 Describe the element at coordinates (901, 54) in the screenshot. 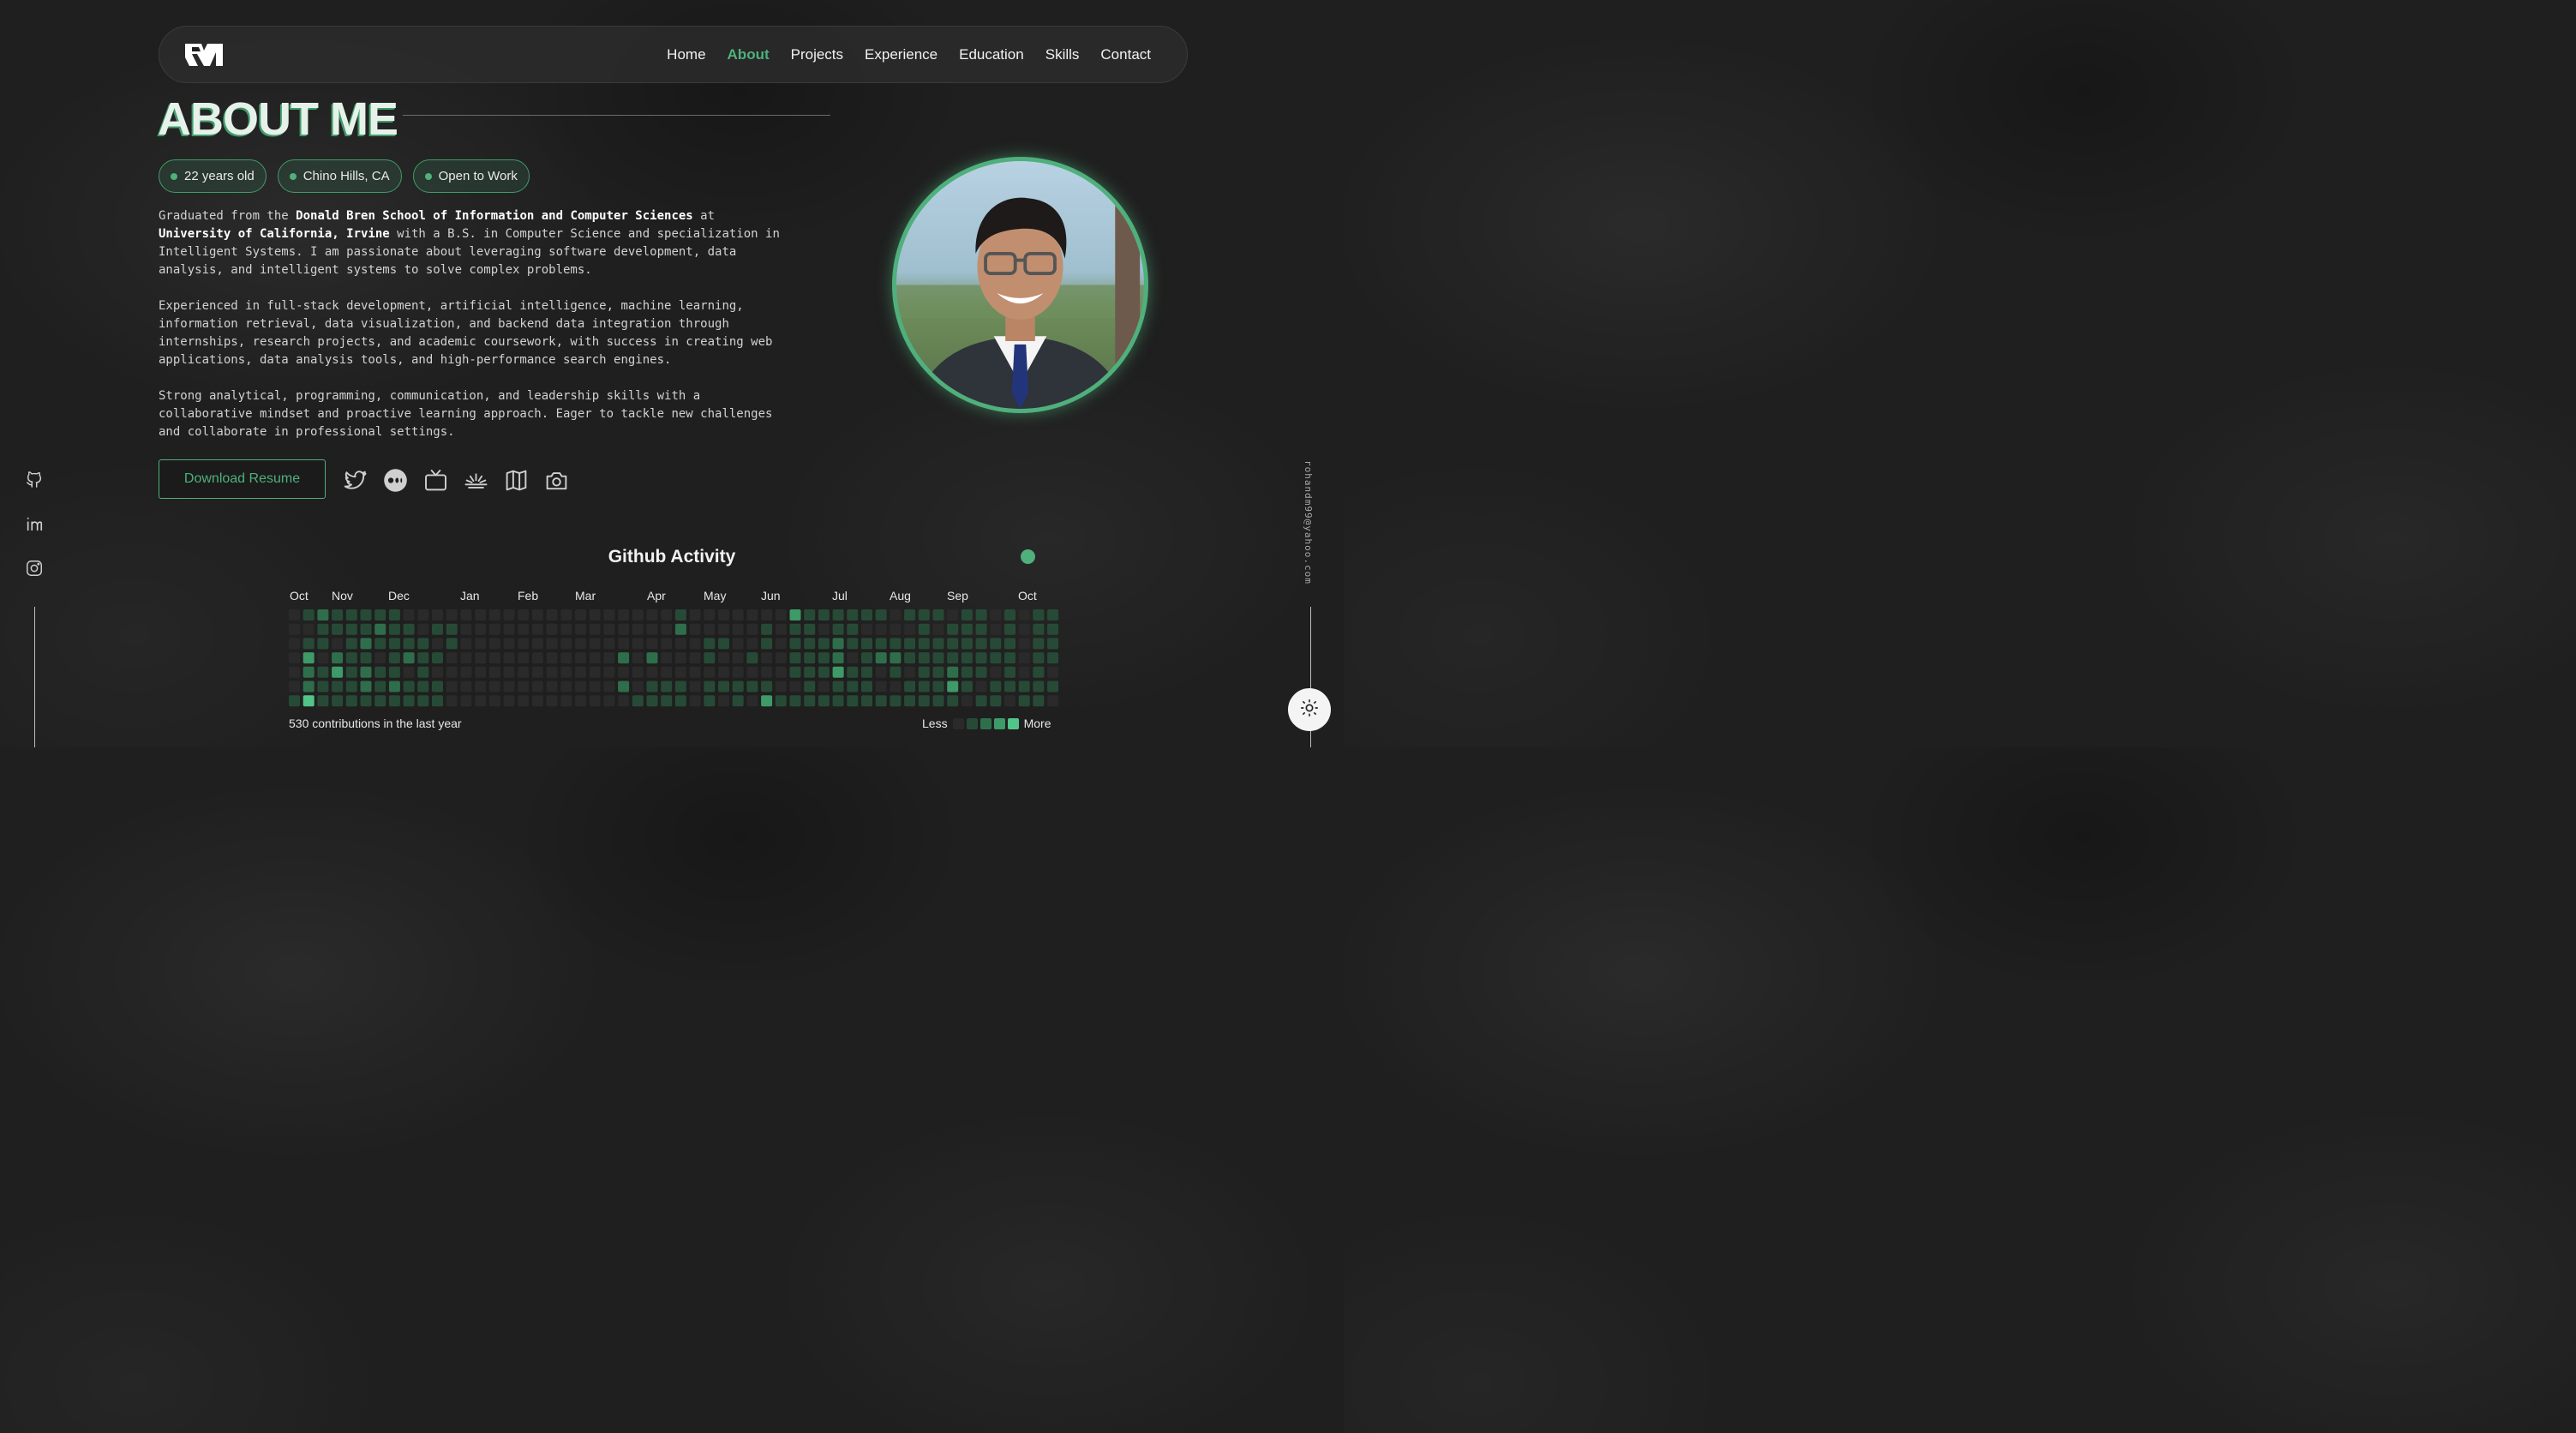

I see `nav-experience: Experience` at that location.